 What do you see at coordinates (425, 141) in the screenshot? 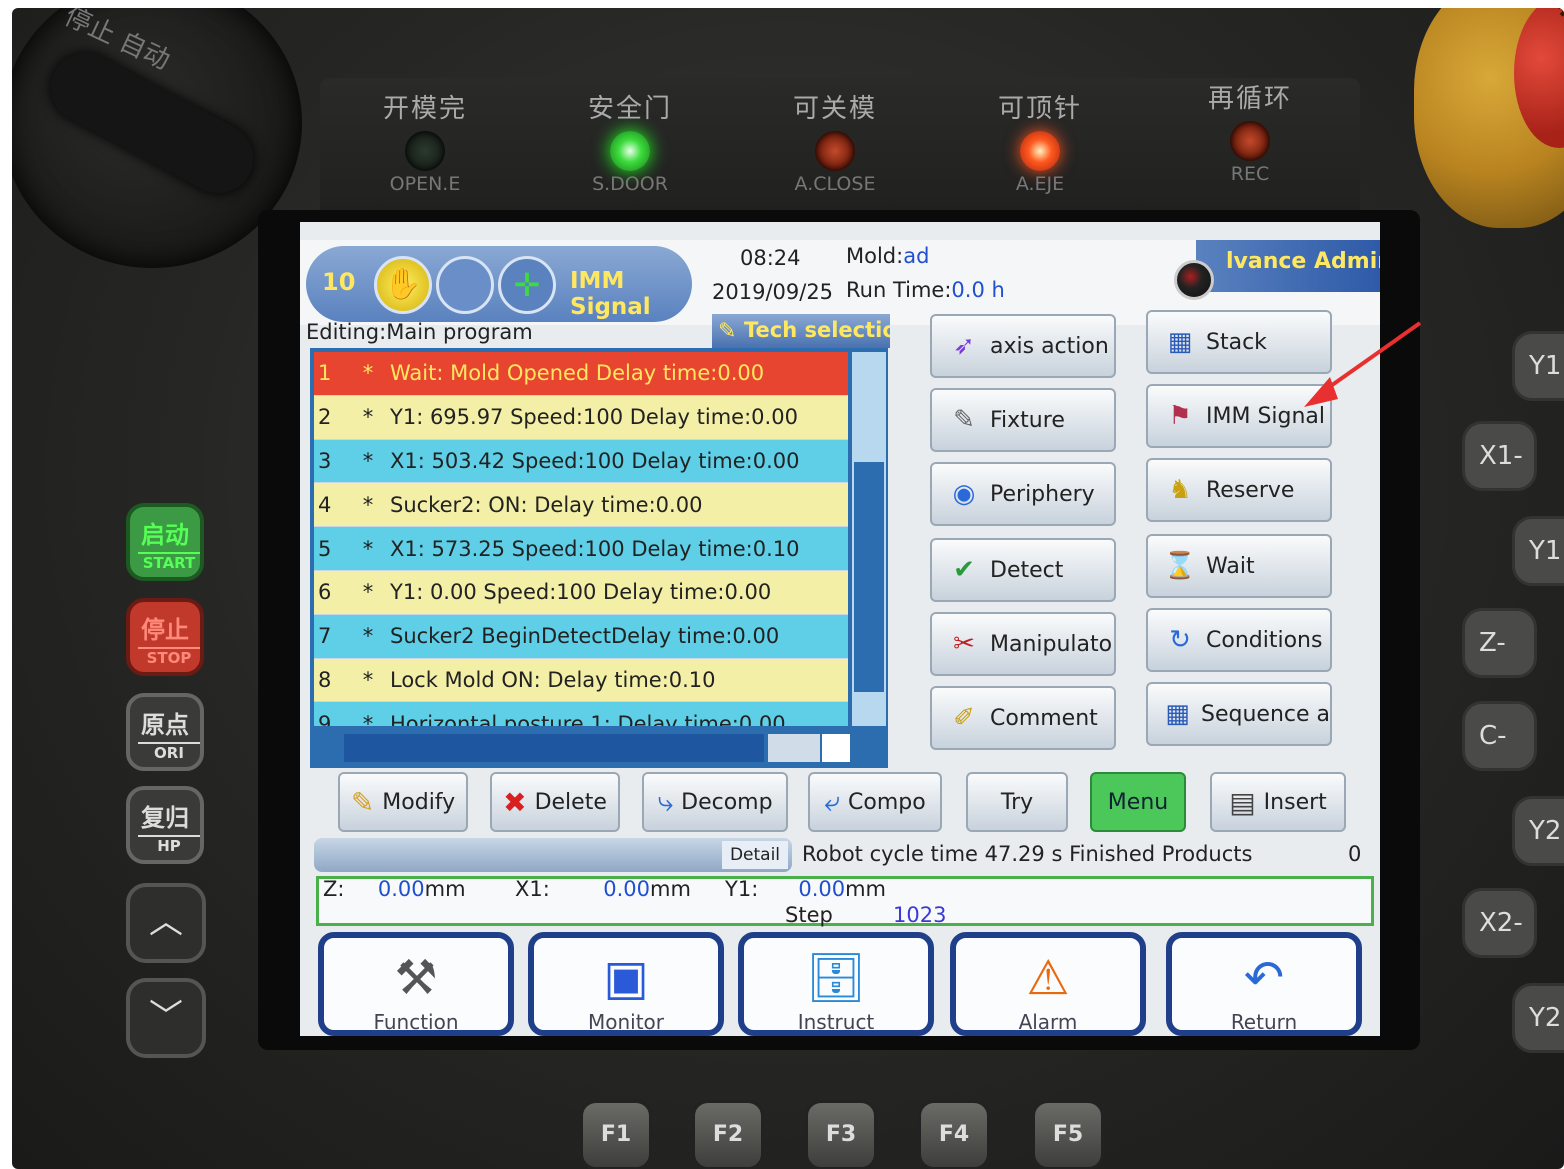
I see `led-open-e: 开模完 OPEN.E` at bounding box center [425, 141].